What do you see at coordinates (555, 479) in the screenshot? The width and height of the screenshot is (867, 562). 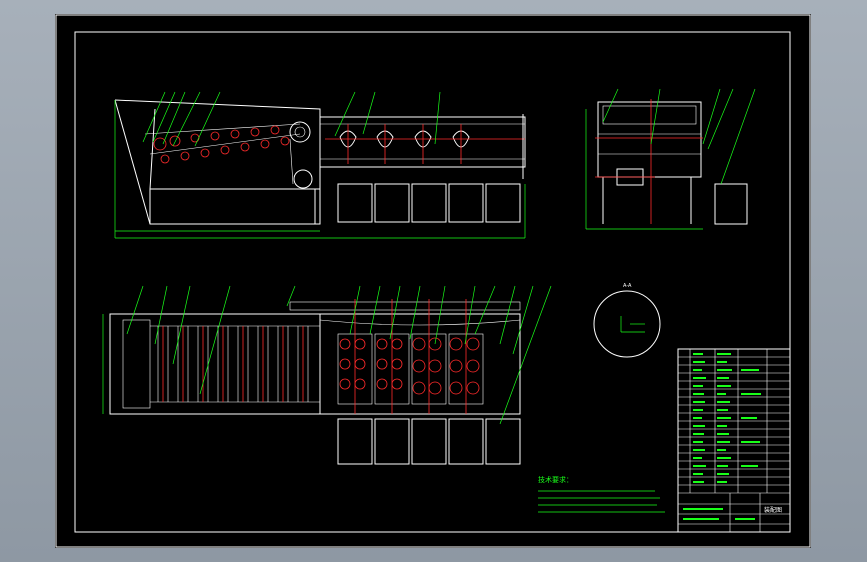 I see `notes-title: 技术要求：` at bounding box center [555, 479].